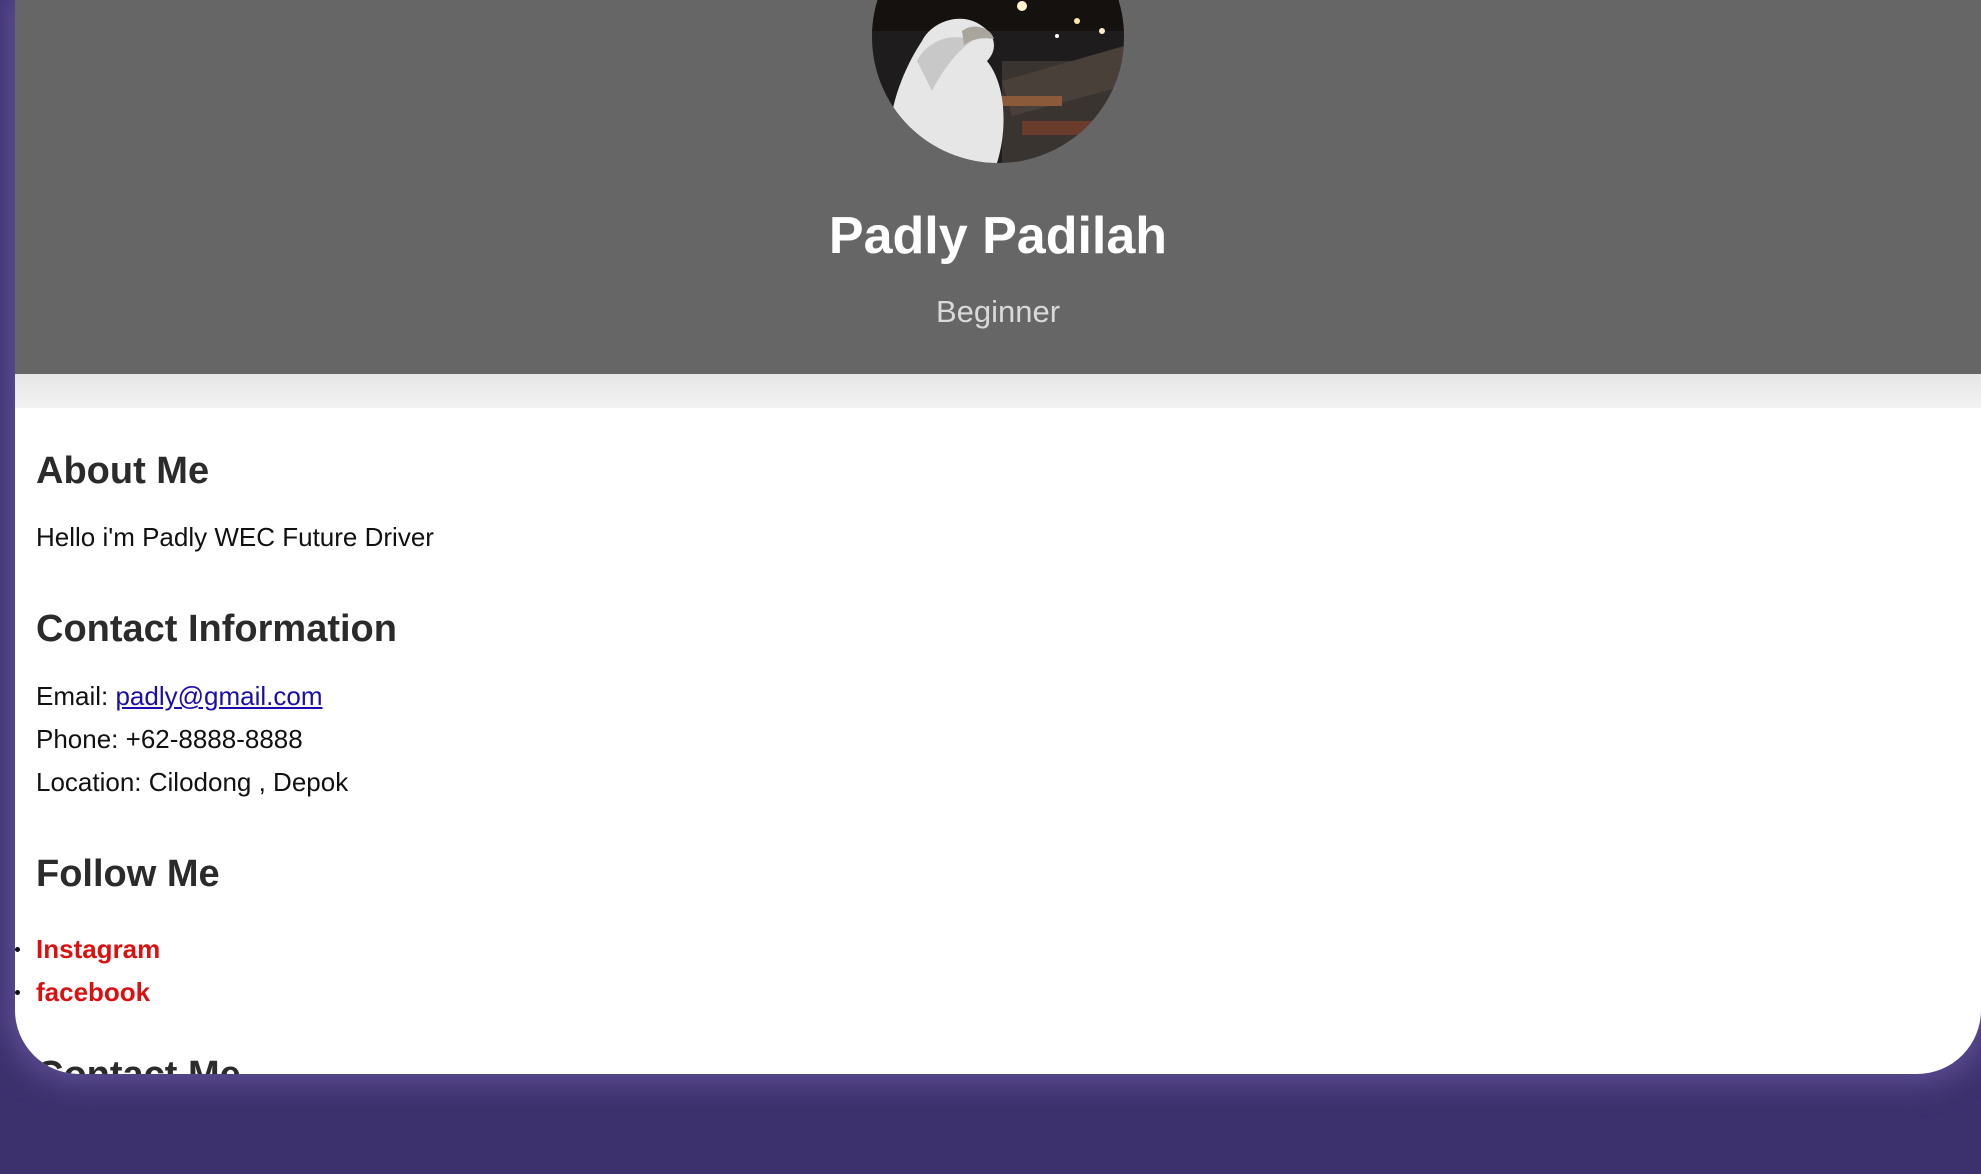 The height and width of the screenshot is (1174, 1981). I want to click on social-links: Instagram facebook, so click(87, 971).